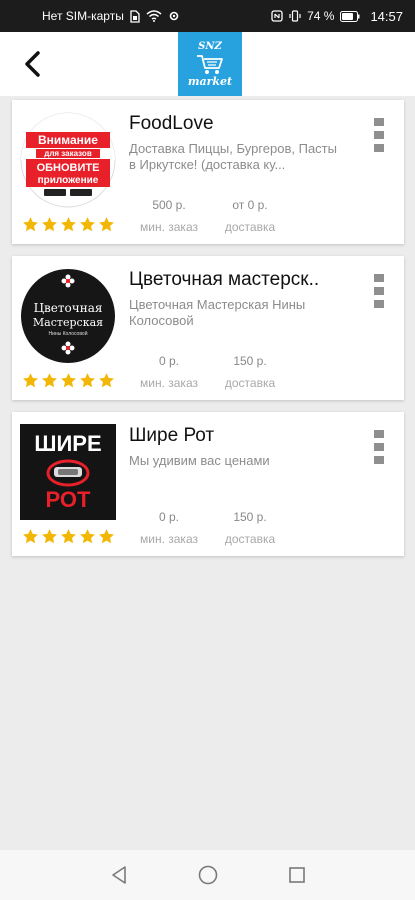  Describe the element at coordinates (386, 16) in the screenshot. I see `clock: 14:57` at that location.